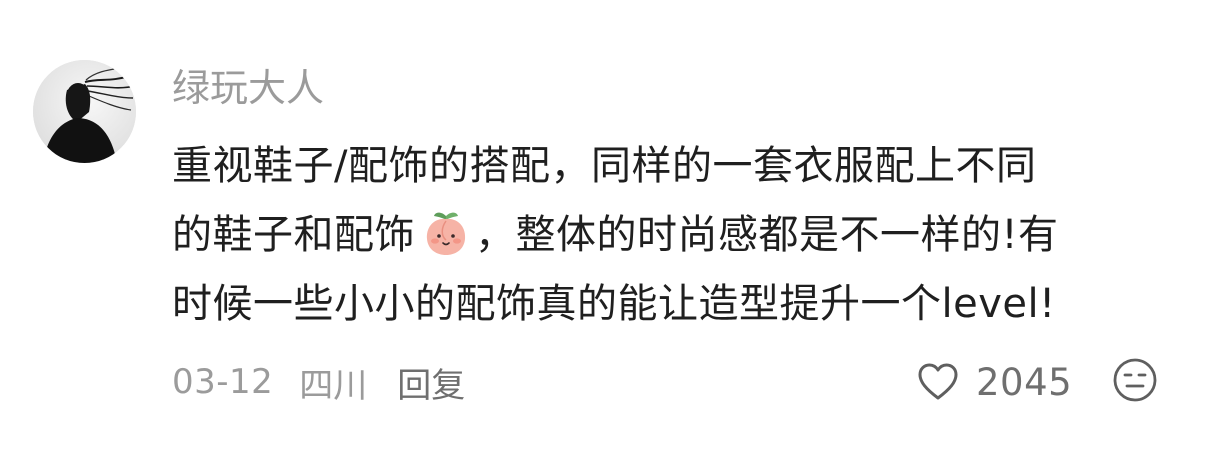 Image resolution: width=1220 pixels, height=462 pixels. What do you see at coordinates (431, 382) in the screenshot?
I see `reply-button: 回复` at bounding box center [431, 382].